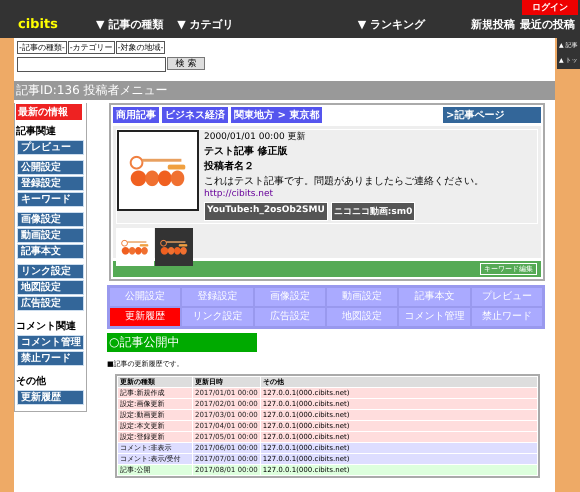  What do you see at coordinates (195, 115) in the screenshot?
I see `category-tag: ビジネス経済` at bounding box center [195, 115].